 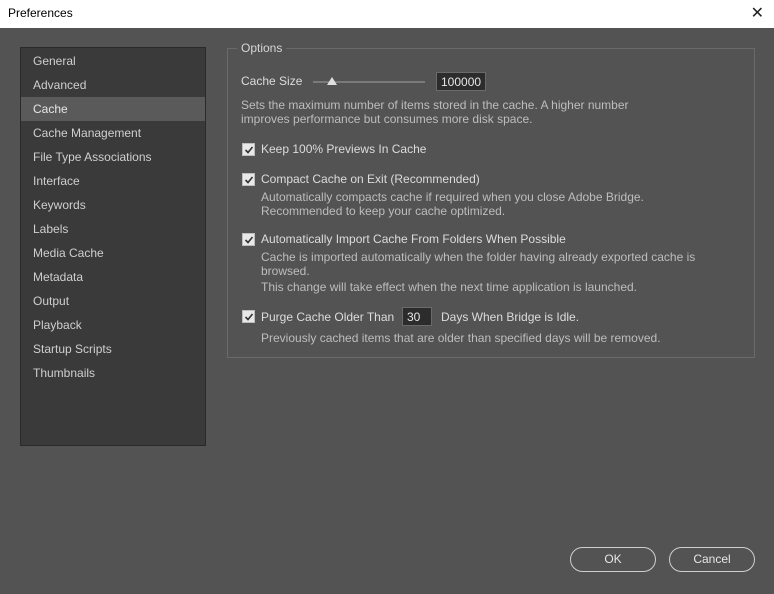 What do you see at coordinates (113, 85) in the screenshot?
I see `sidebar-item-advanced: Advanced` at bounding box center [113, 85].